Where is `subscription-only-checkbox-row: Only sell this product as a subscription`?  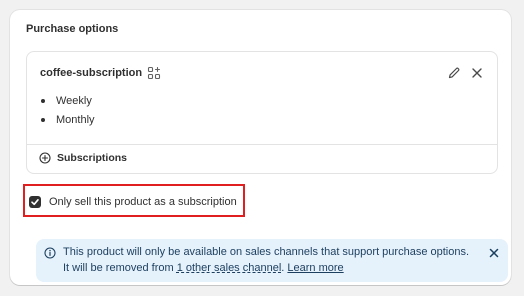 subscription-only-checkbox-row: Only sell this product as a subscription is located at coordinates (133, 202).